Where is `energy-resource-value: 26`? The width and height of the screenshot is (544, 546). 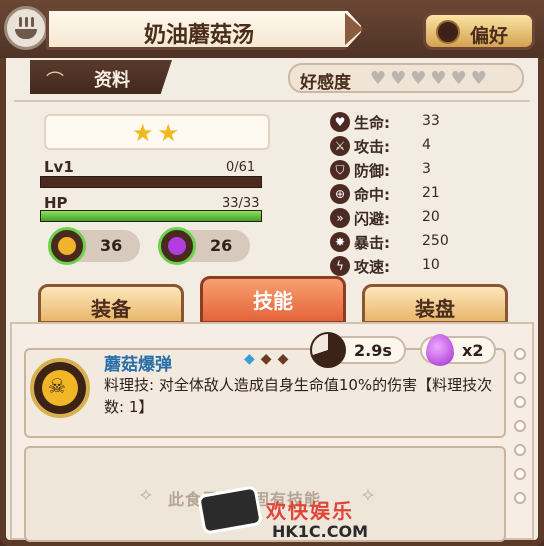
energy-resource-value: 26 is located at coordinates (221, 245).